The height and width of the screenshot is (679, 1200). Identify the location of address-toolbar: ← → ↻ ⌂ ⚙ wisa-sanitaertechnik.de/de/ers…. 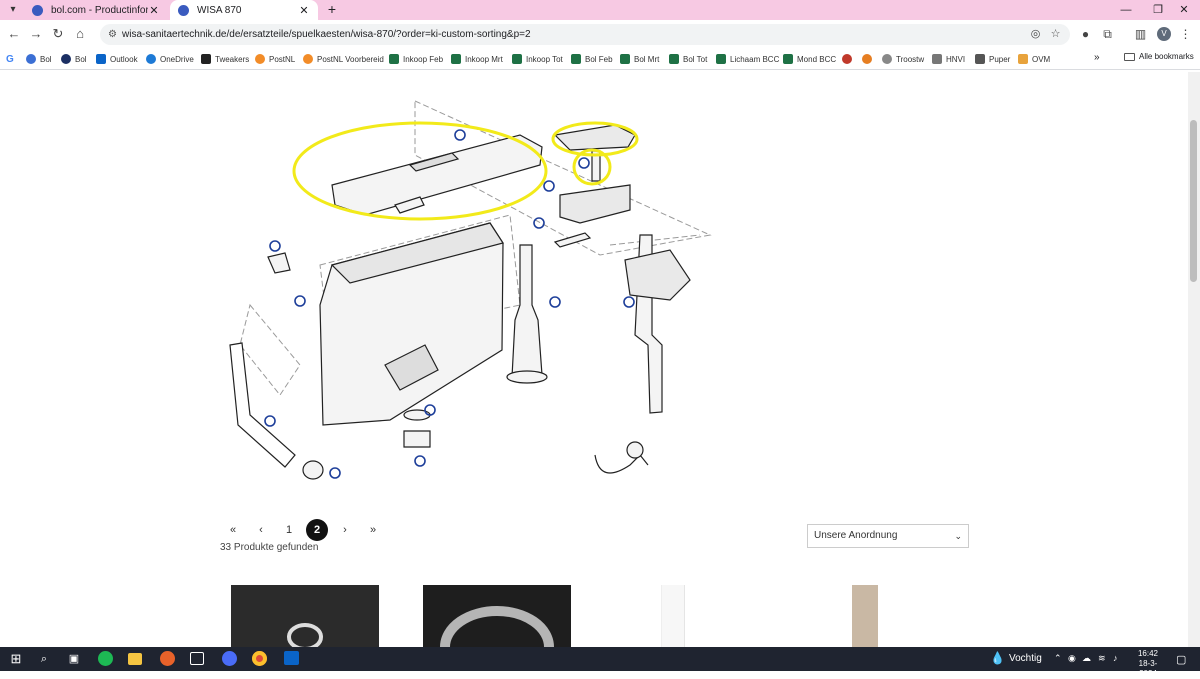
(600, 34).